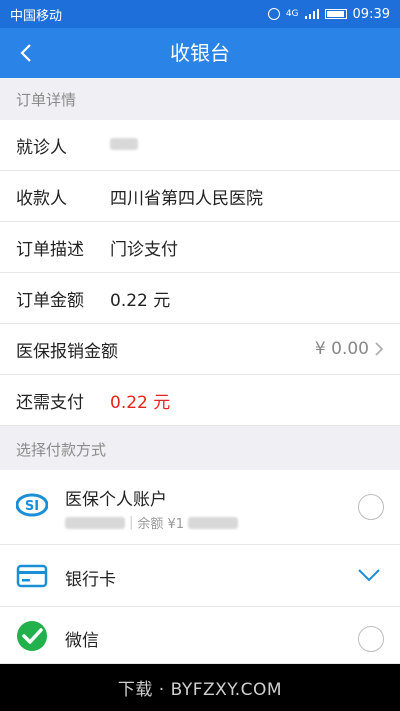  I want to click on bank-card-icon, so click(32, 576).